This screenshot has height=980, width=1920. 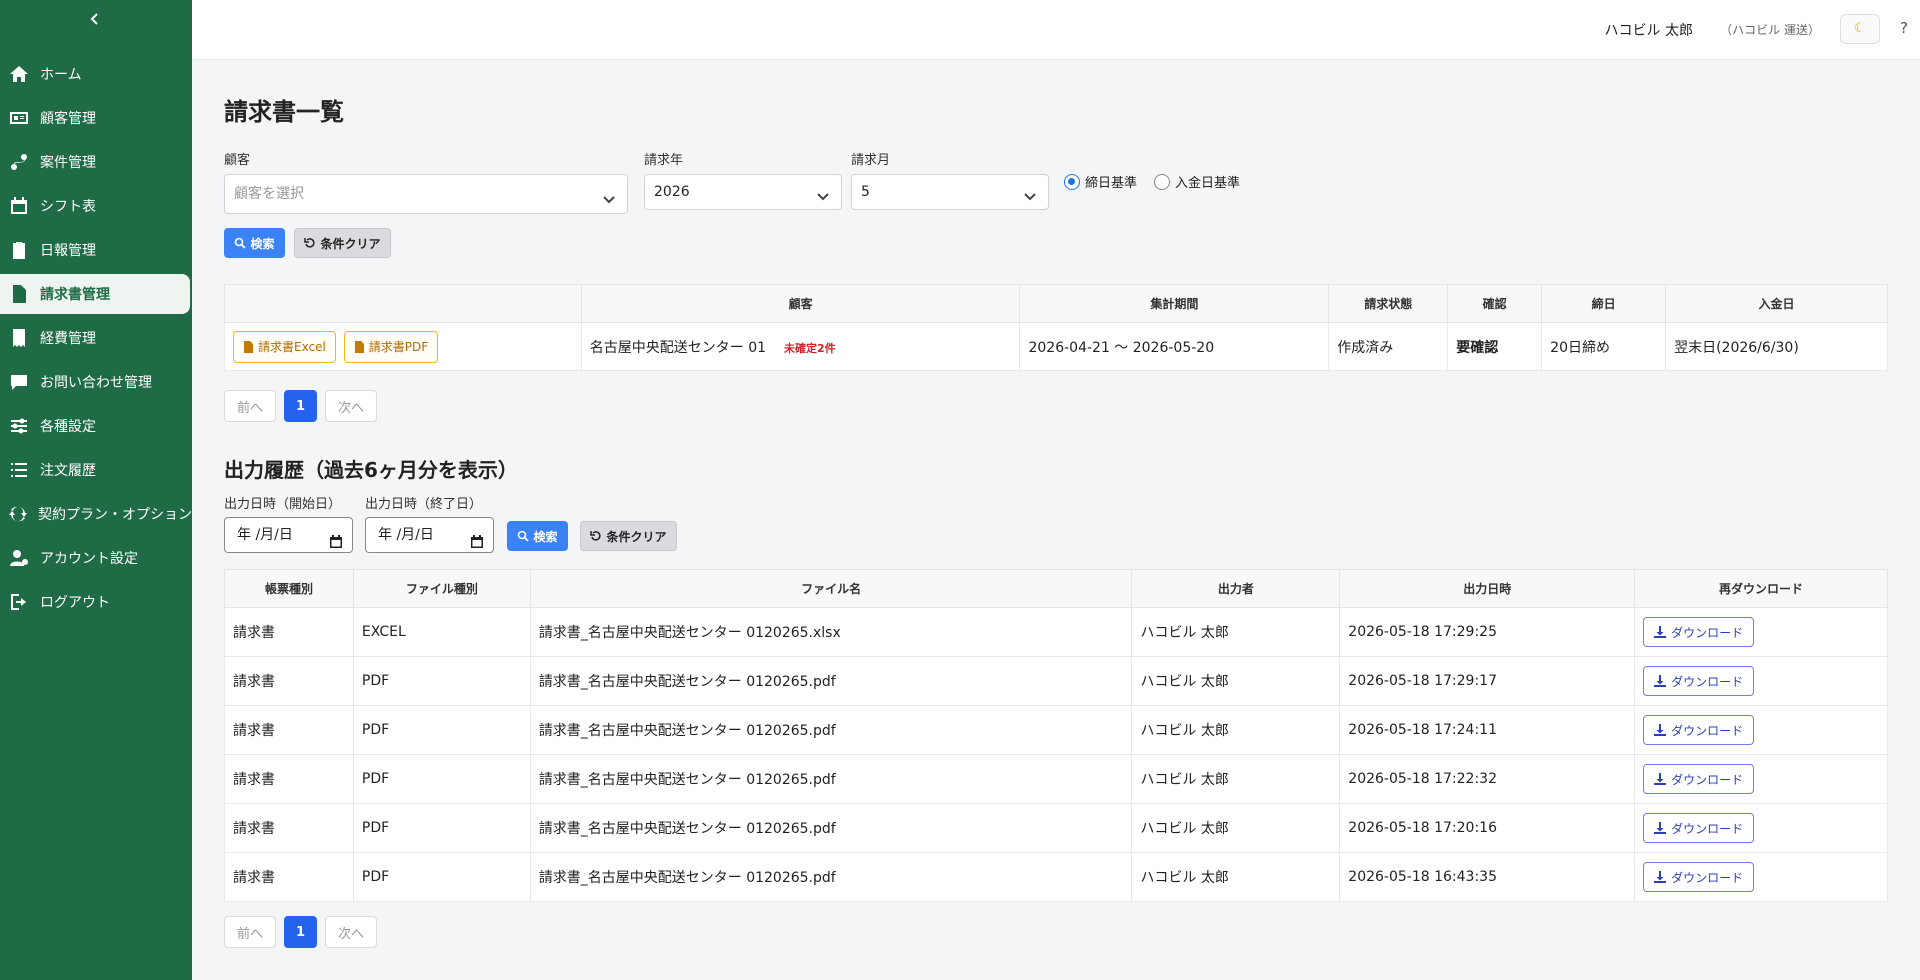 What do you see at coordinates (391, 346) in the screenshot?
I see `invoice-pdf-button: 請求書PDF` at bounding box center [391, 346].